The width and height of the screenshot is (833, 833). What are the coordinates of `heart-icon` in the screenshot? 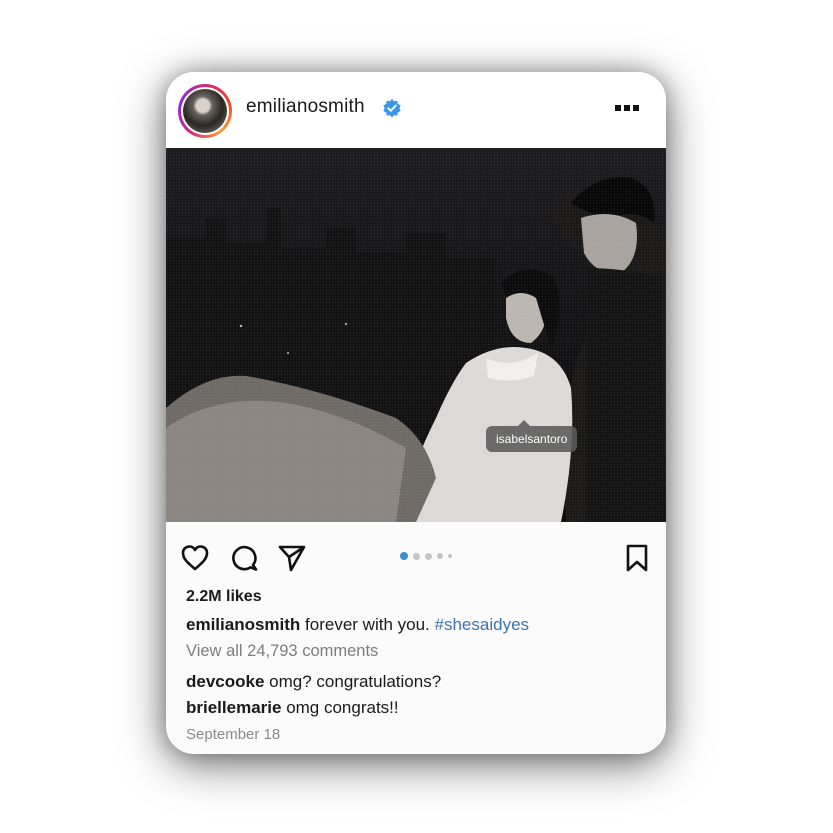 It's located at (195, 558).